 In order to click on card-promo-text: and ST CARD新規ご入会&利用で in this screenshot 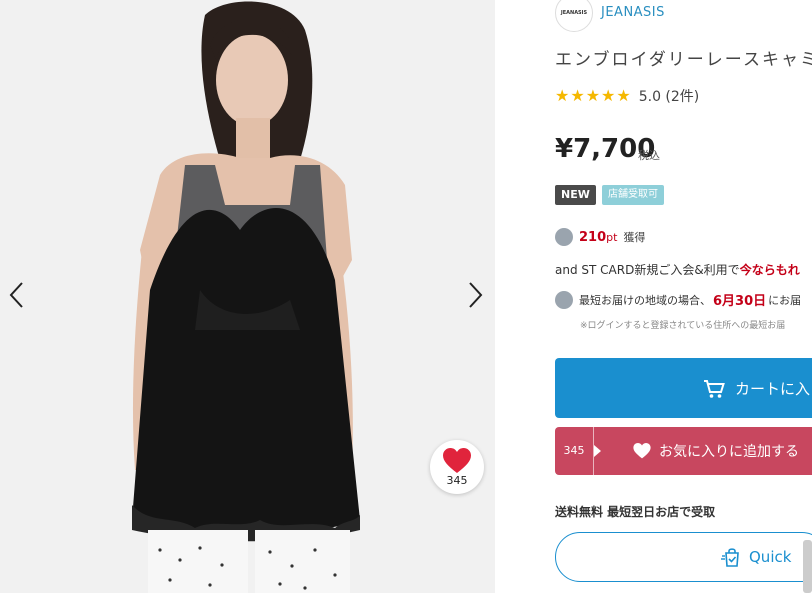, I will do `click(647, 270)`.